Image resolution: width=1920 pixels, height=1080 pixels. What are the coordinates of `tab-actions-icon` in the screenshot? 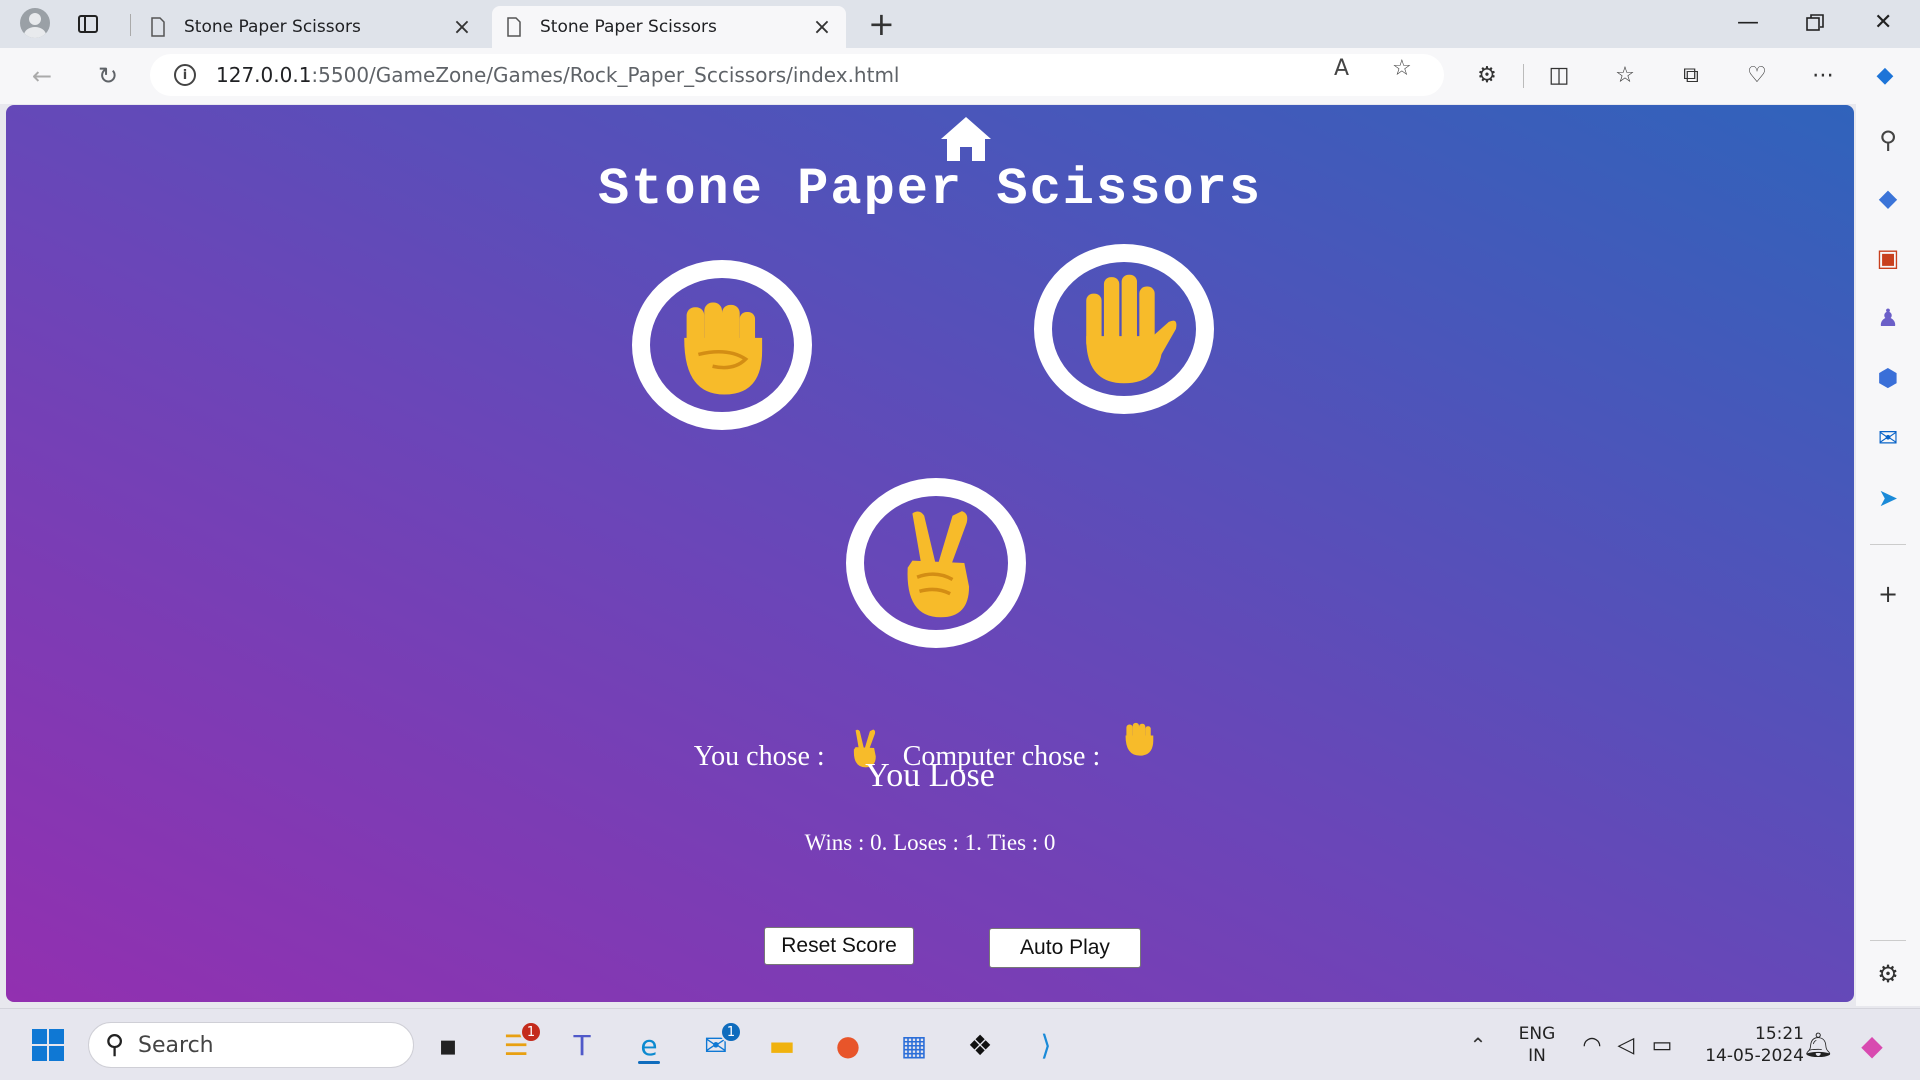 It's located at (88, 24).